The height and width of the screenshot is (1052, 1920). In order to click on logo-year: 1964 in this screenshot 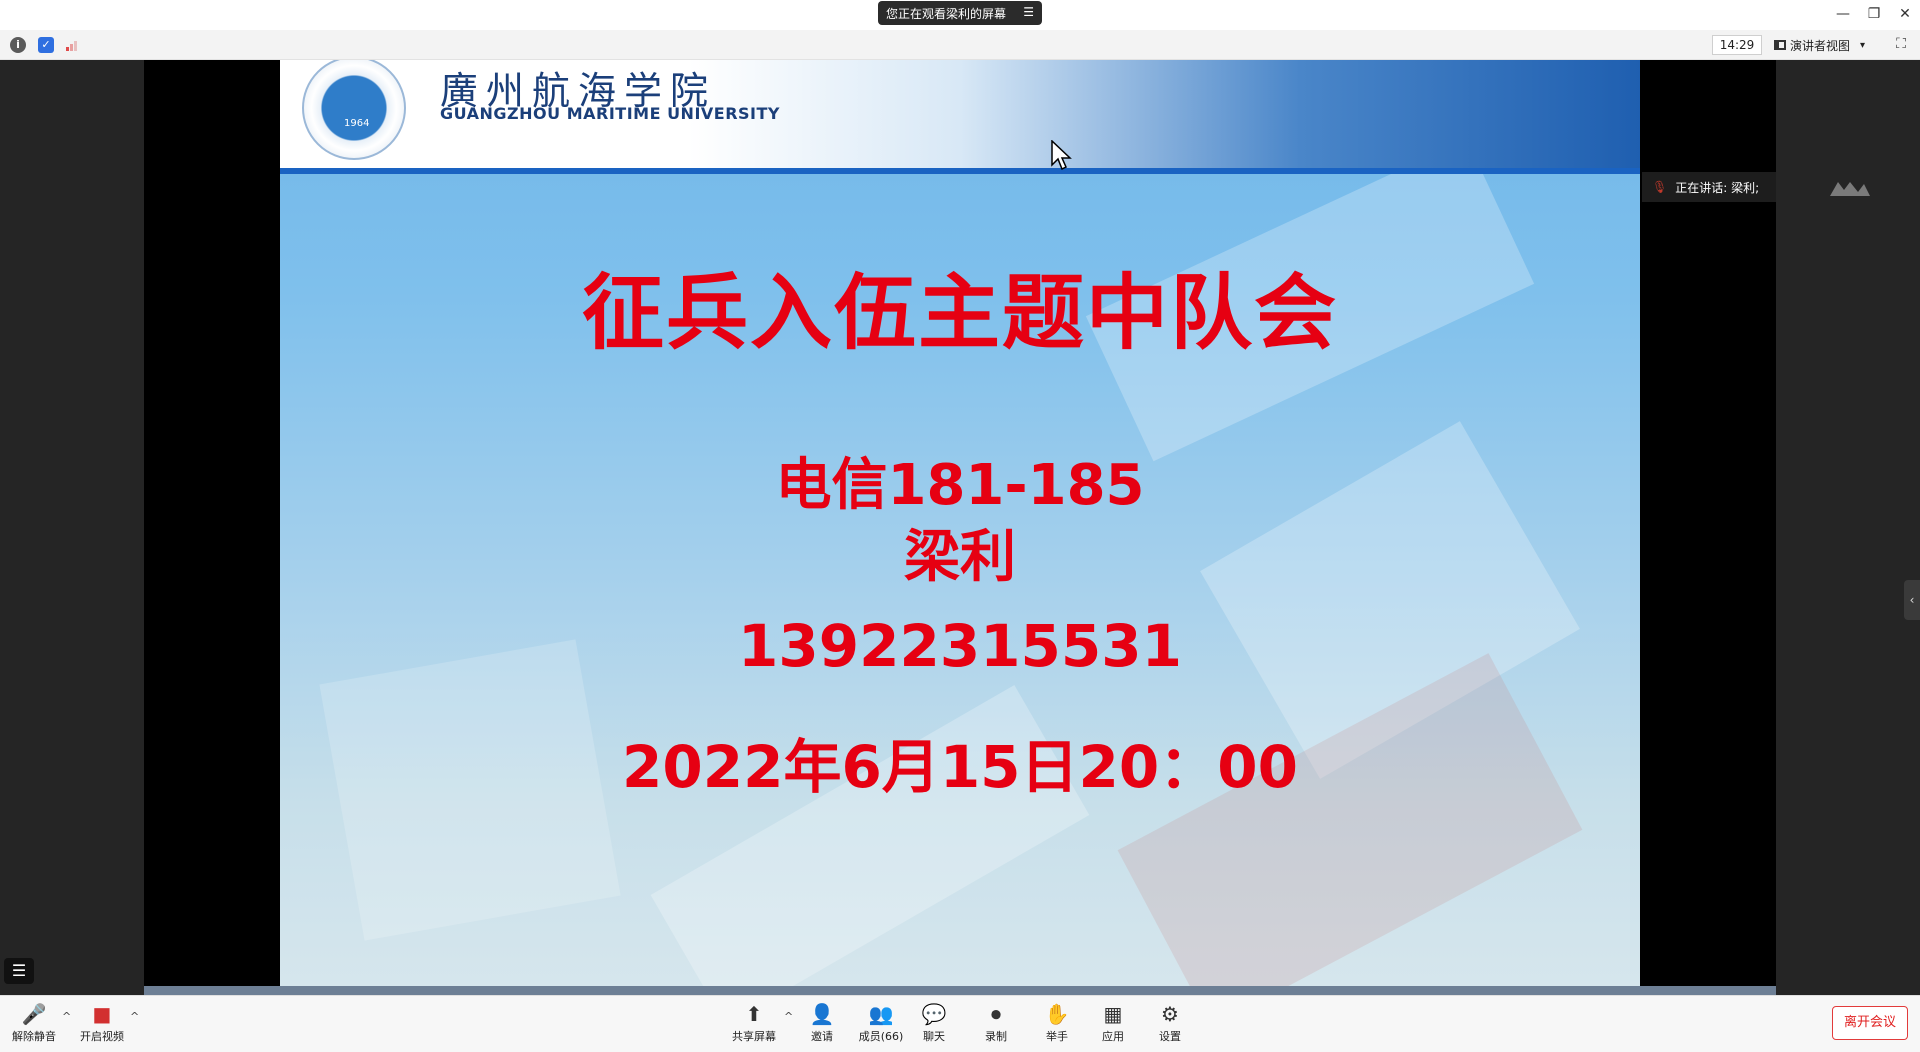, I will do `click(357, 123)`.